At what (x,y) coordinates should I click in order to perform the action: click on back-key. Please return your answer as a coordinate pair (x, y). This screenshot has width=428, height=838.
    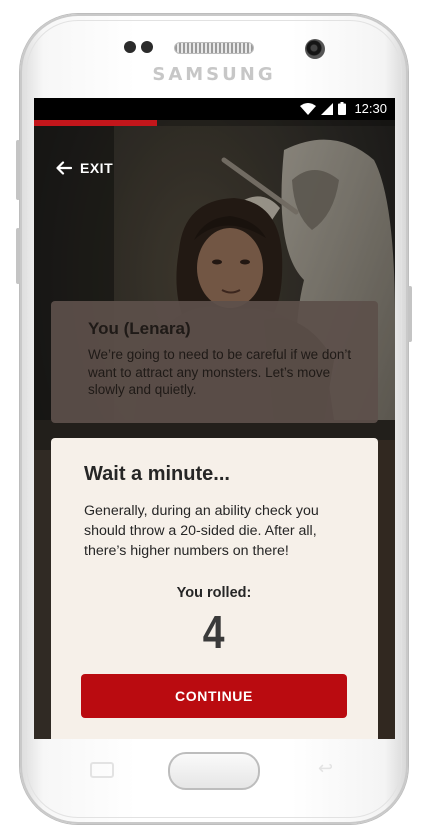
    Looking at the image, I should click on (328, 768).